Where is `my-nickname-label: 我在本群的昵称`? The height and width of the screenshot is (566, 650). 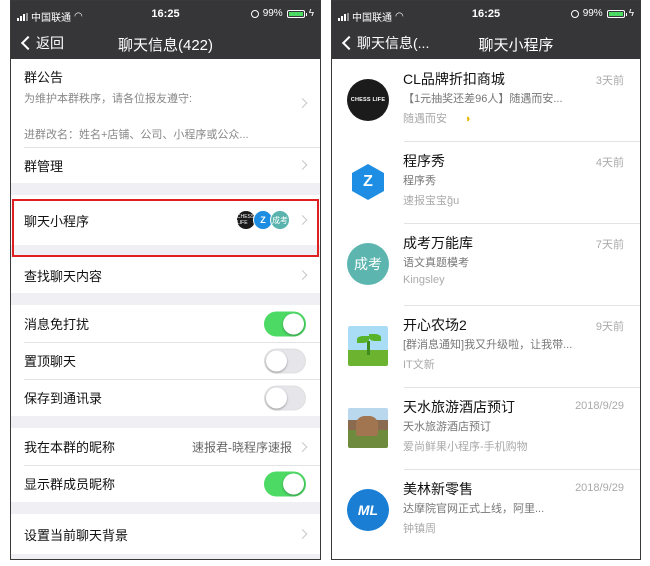
my-nickname-label: 我在本群的昵称 is located at coordinates (70, 447).